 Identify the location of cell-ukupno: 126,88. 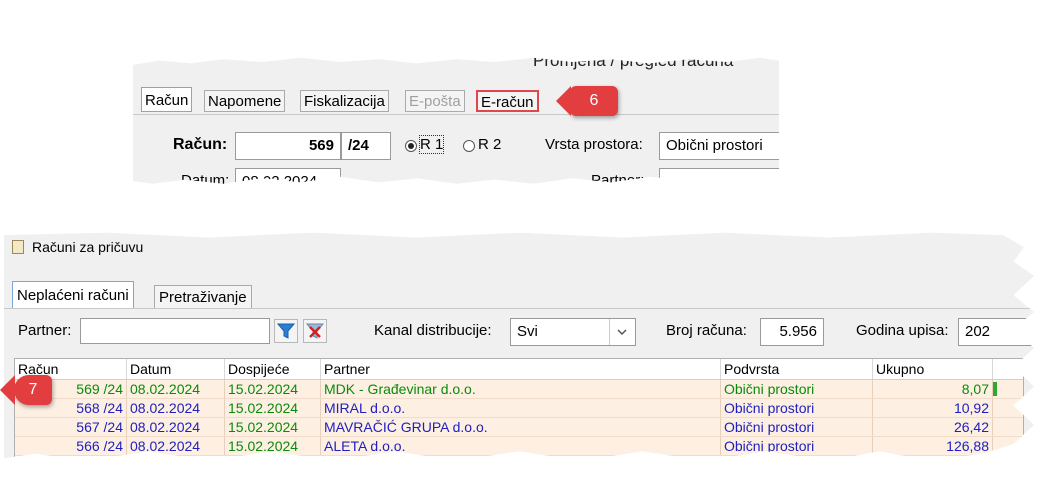
(933, 446).